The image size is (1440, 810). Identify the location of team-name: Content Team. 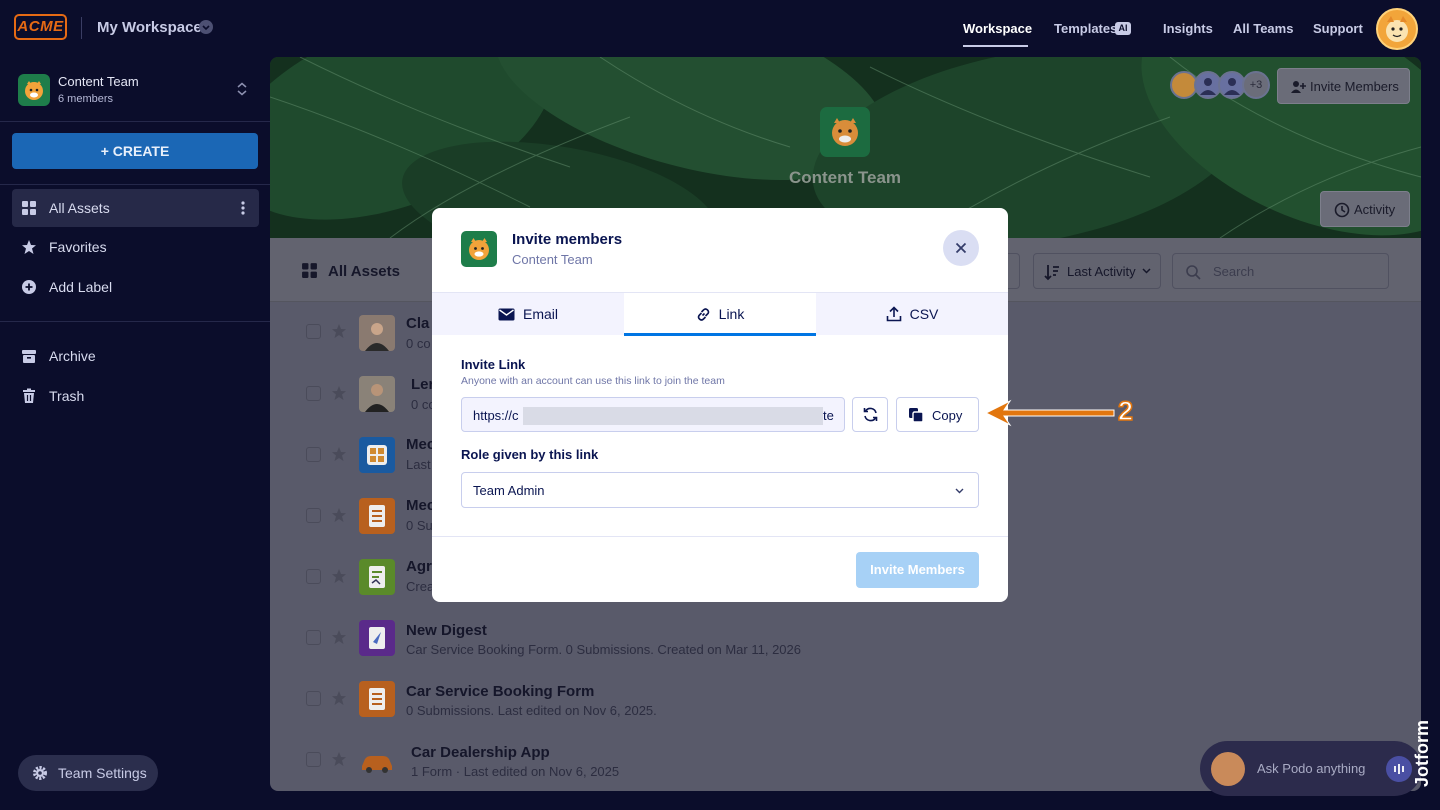
(98, 81).